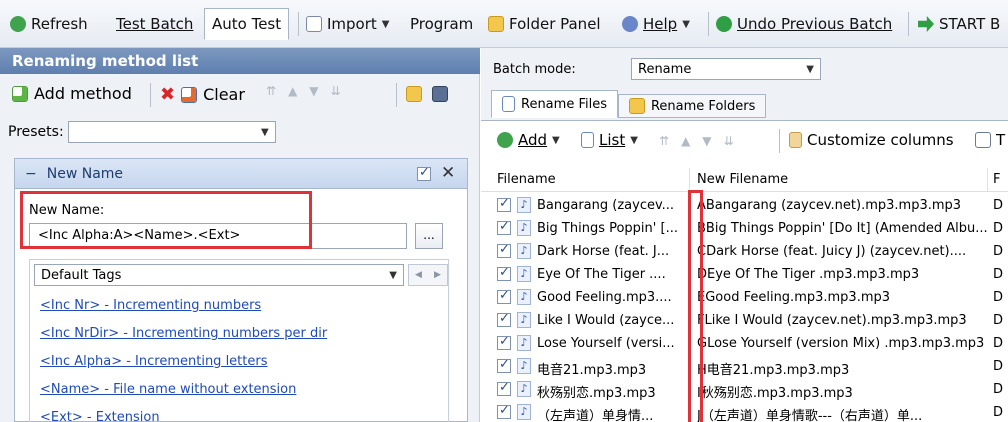 The height and width of the screenshot is (422, 1008). I want to click on save-icon, so click(440, 94).